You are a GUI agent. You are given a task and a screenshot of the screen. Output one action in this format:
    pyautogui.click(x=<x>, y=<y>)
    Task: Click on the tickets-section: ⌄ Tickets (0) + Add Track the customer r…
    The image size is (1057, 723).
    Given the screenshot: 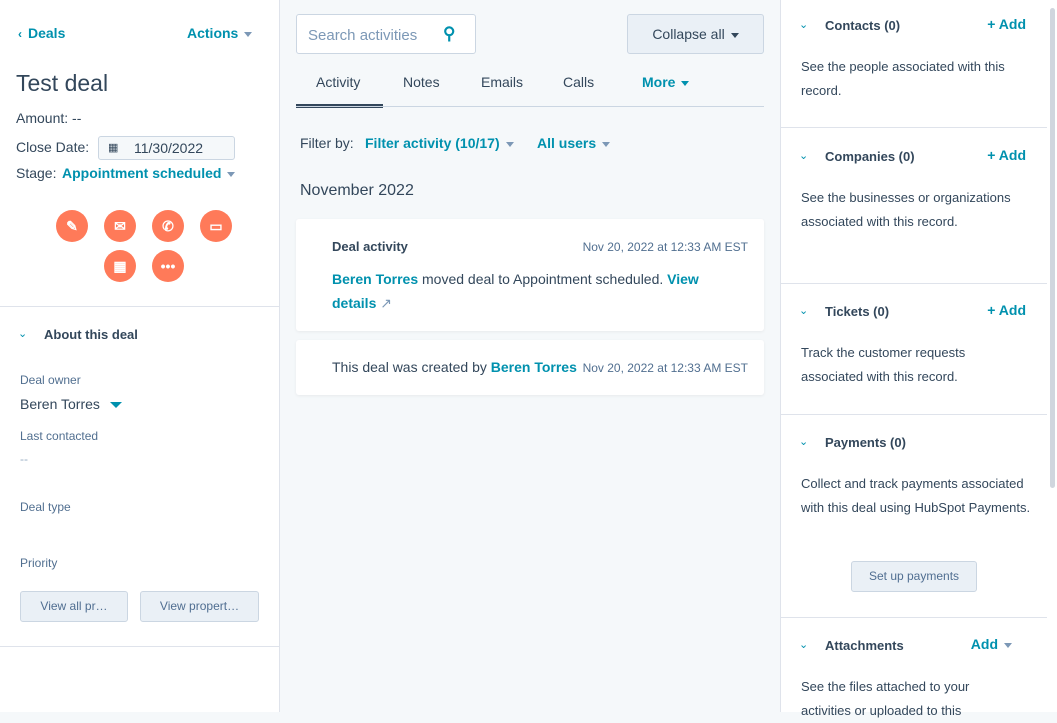 What is the action you would take?
    pyautogui.click(x=914, y=349)
    